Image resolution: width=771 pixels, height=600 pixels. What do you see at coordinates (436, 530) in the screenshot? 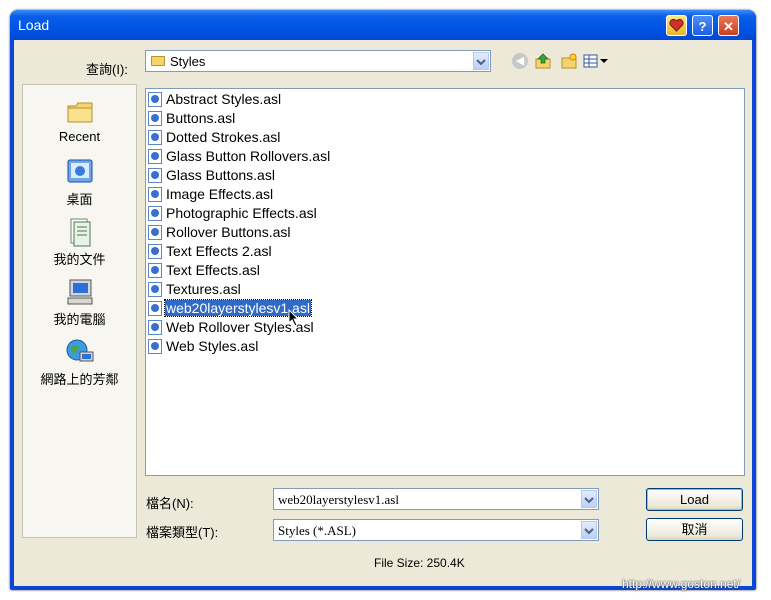
I see `file-type-select: Styles (*.ASL)` at bounding box center [436, 530].